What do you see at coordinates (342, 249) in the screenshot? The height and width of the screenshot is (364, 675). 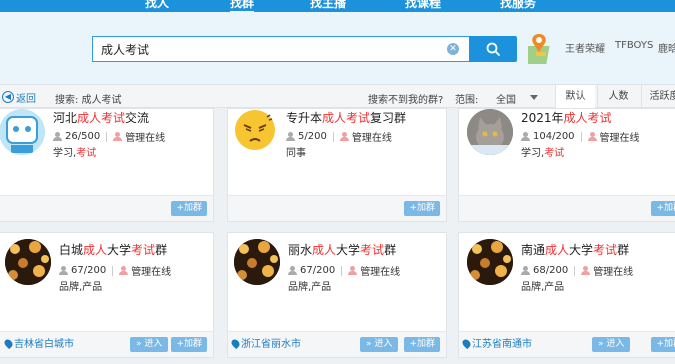 I see `group-title: 丽水成人大学考试群` at bounding box center [342, 249].